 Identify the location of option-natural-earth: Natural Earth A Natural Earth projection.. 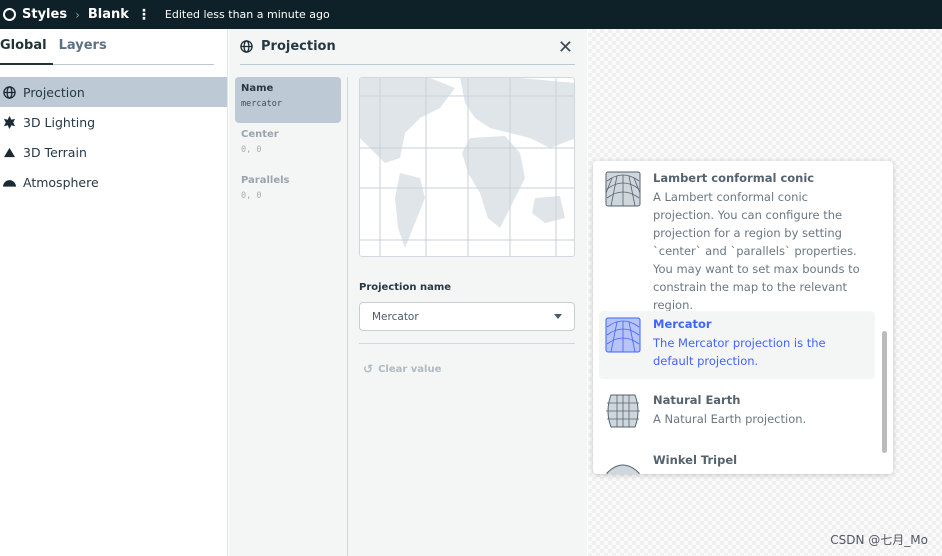
(737, 411).